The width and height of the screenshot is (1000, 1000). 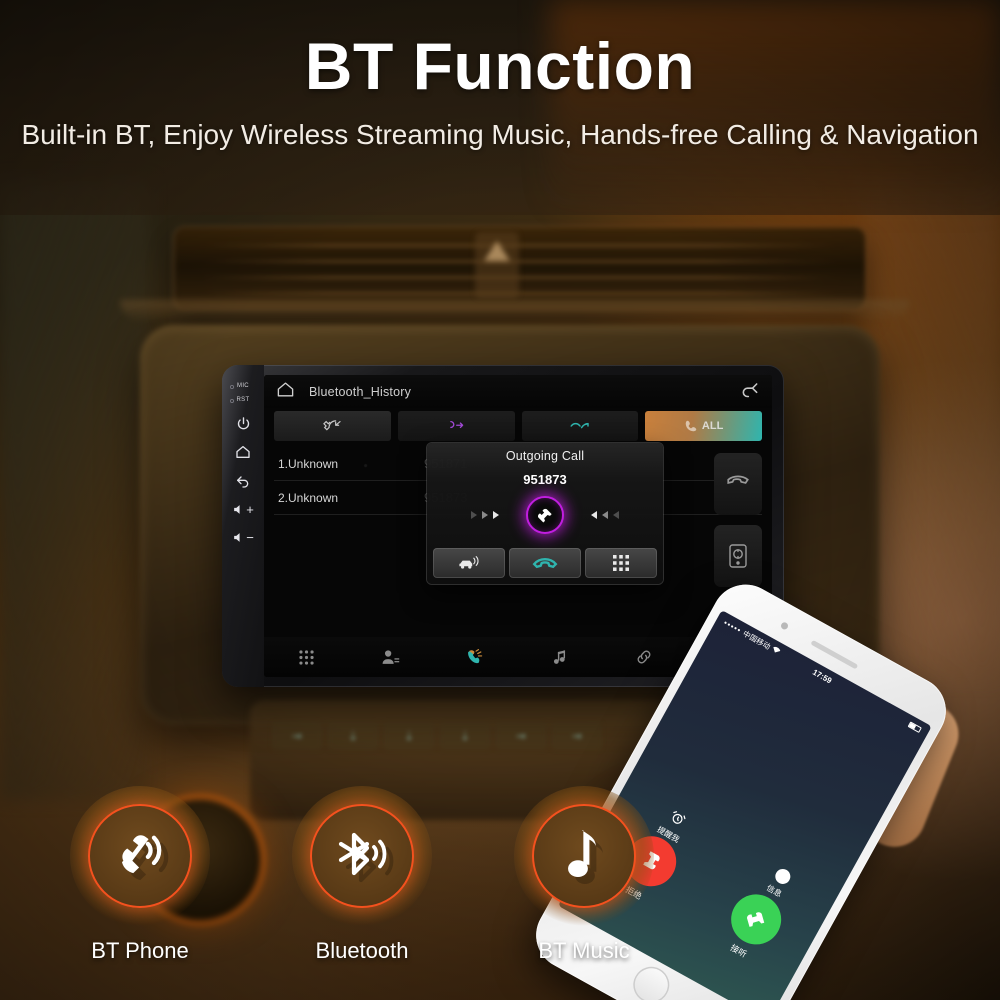 I want to click on screen-title: Bluetooth_History, so click(x=360, y=391).